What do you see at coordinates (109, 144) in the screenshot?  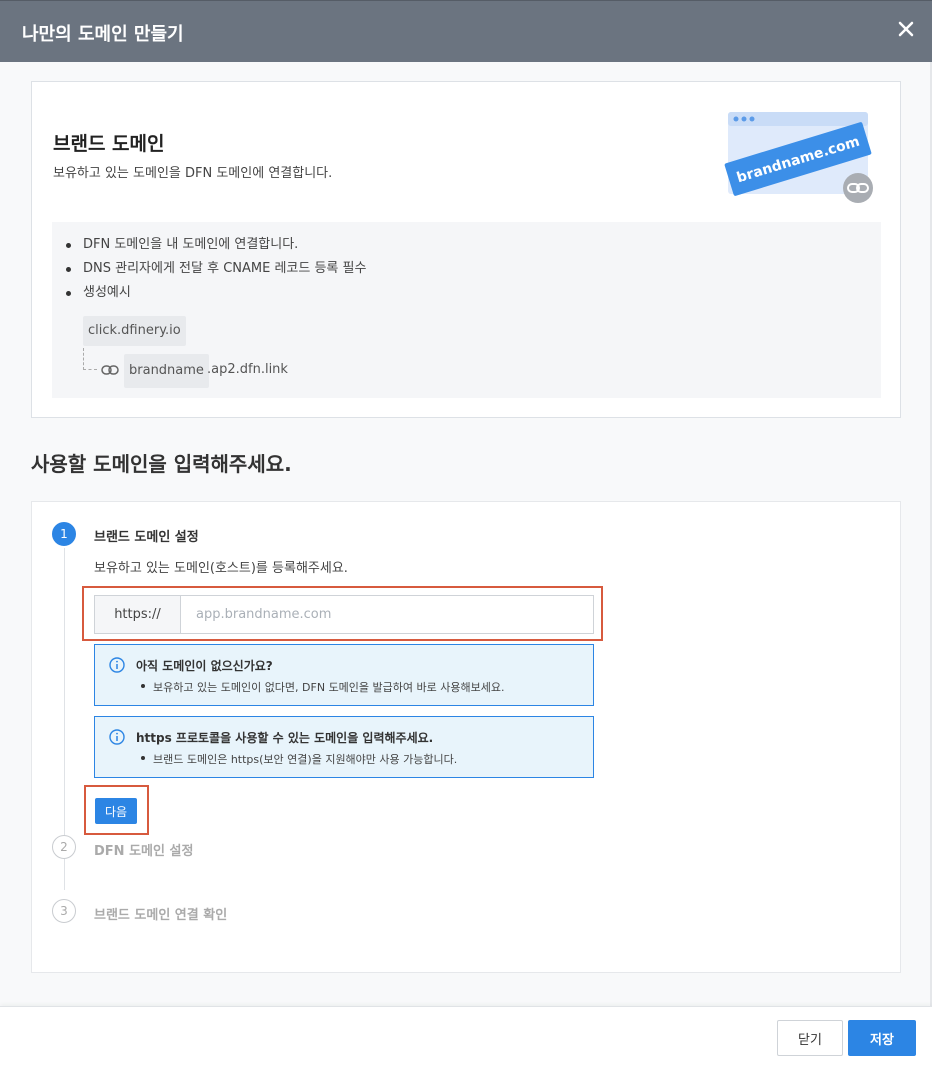 I see `brand-domain-title: 브랜드 도메인` at bounding box center [109, 144].